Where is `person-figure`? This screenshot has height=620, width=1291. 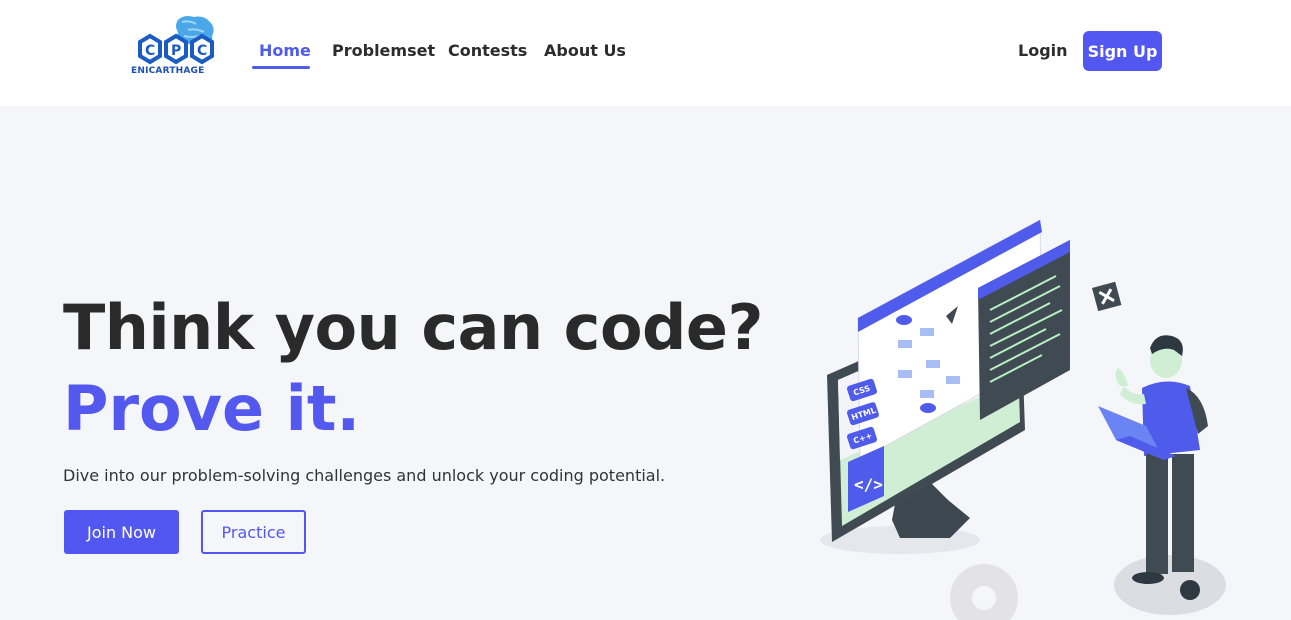
person-figure is located at coordinates (1153, 467).